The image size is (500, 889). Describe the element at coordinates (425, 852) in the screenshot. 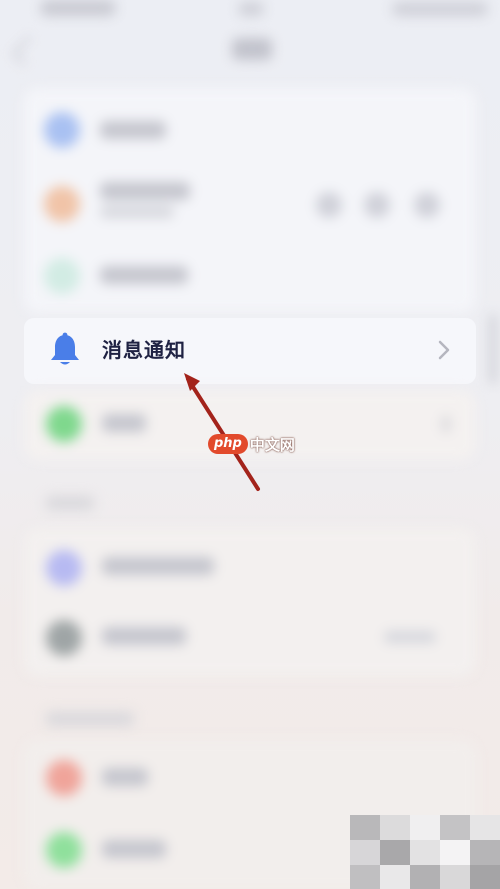

I see `mosaic-overlay` at that location.